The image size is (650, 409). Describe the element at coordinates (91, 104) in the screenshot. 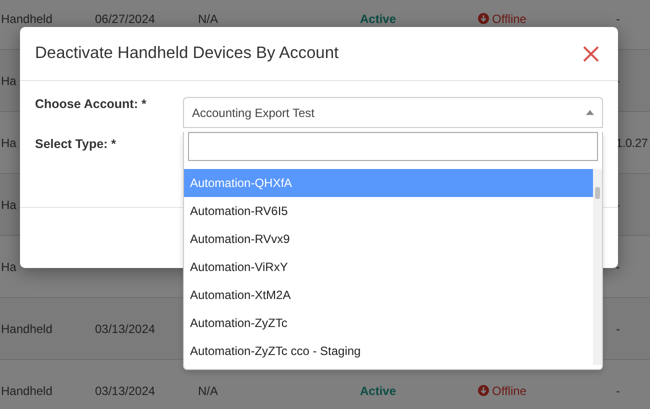

I see `field-label: Choose Account: *` at that location.